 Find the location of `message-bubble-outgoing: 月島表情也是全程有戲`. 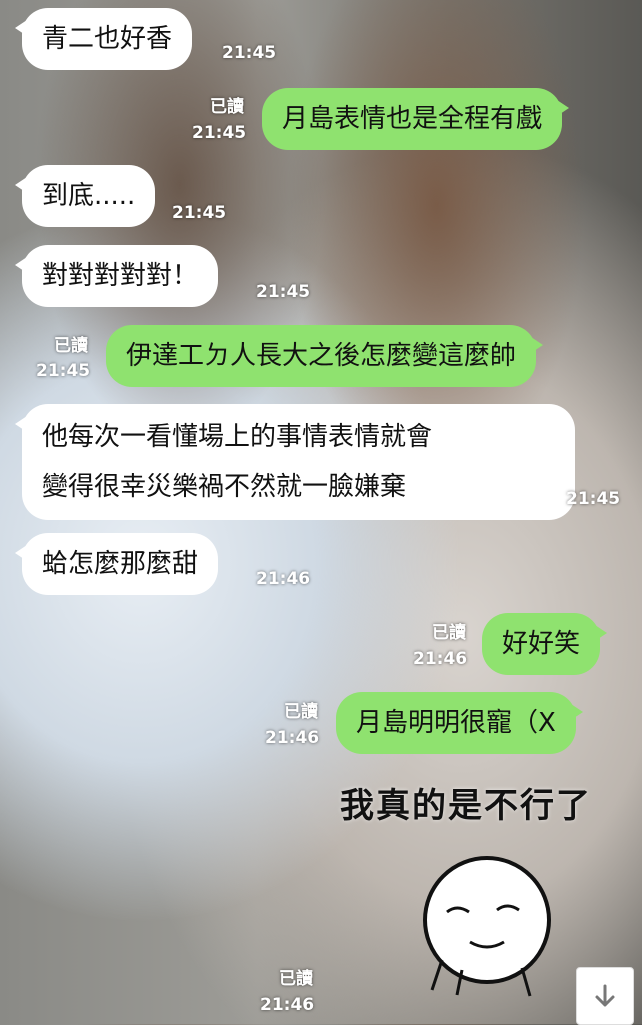

message-bubble-outgoing: 月島表情也是全程有戲 is located at coordinates (416, 119).